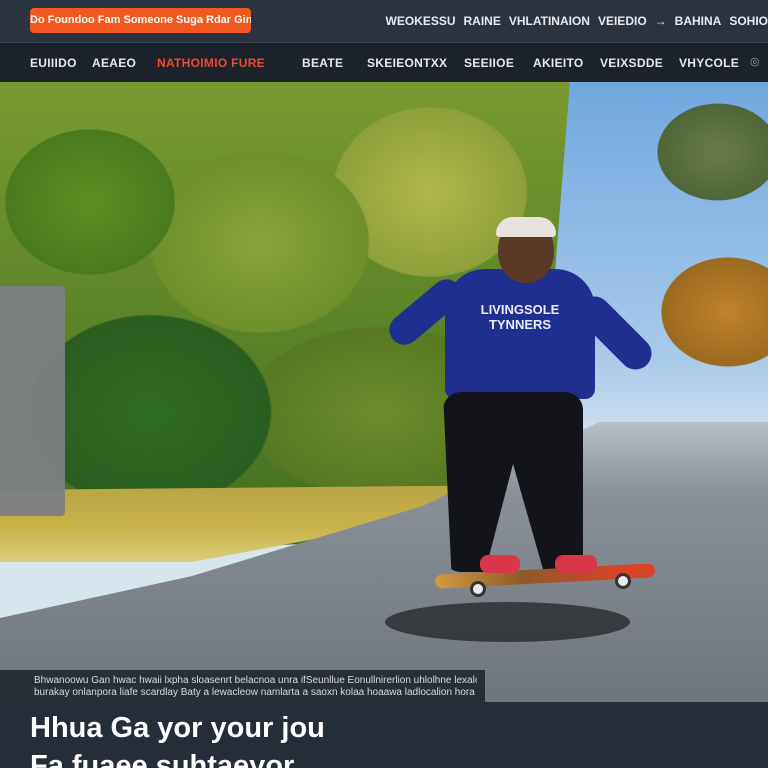 Image resolution: width=768 pixels, height=768 pixels. Describe the element at coordinates (32, 401) in the screenshot. I see `side-panel-placeholder` at that location.